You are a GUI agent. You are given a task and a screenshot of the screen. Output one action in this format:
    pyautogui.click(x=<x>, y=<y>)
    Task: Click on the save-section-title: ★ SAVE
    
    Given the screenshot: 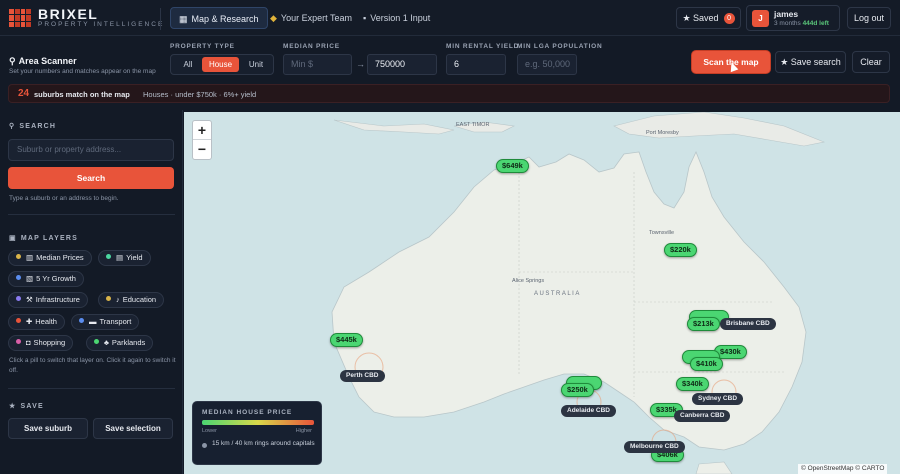 What is the action you would take?
    pyautogui.click(x=26, y=406)
    